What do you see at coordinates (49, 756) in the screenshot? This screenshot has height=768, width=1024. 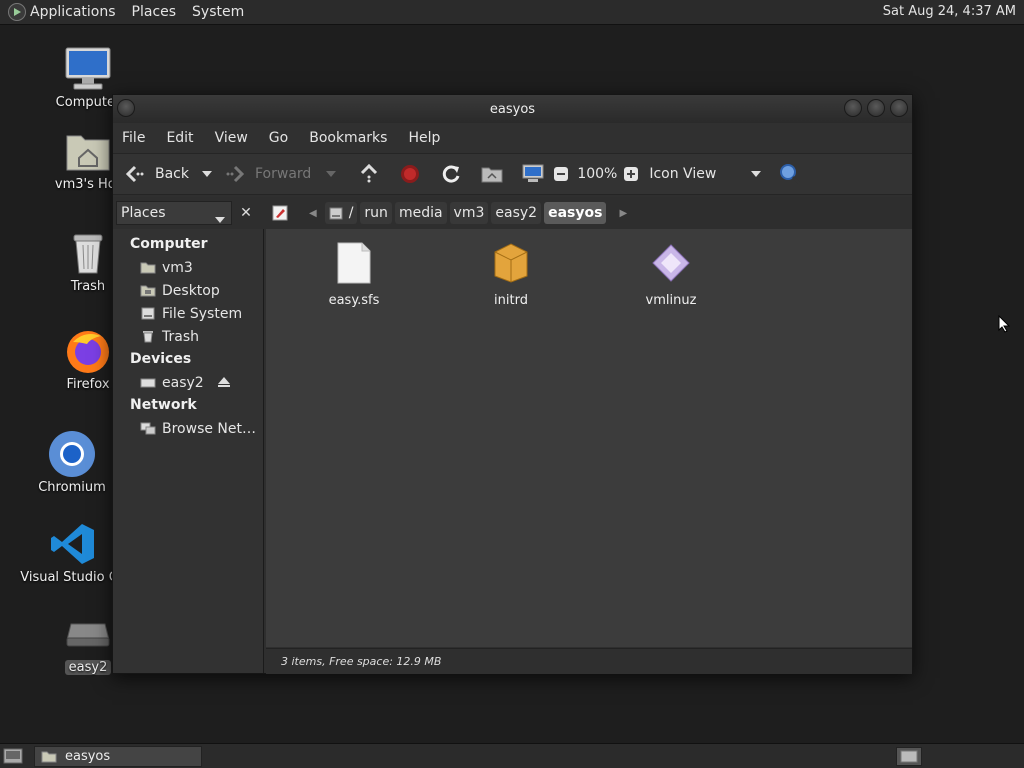 I see `folder-icon` at bounding box center [49, 756].